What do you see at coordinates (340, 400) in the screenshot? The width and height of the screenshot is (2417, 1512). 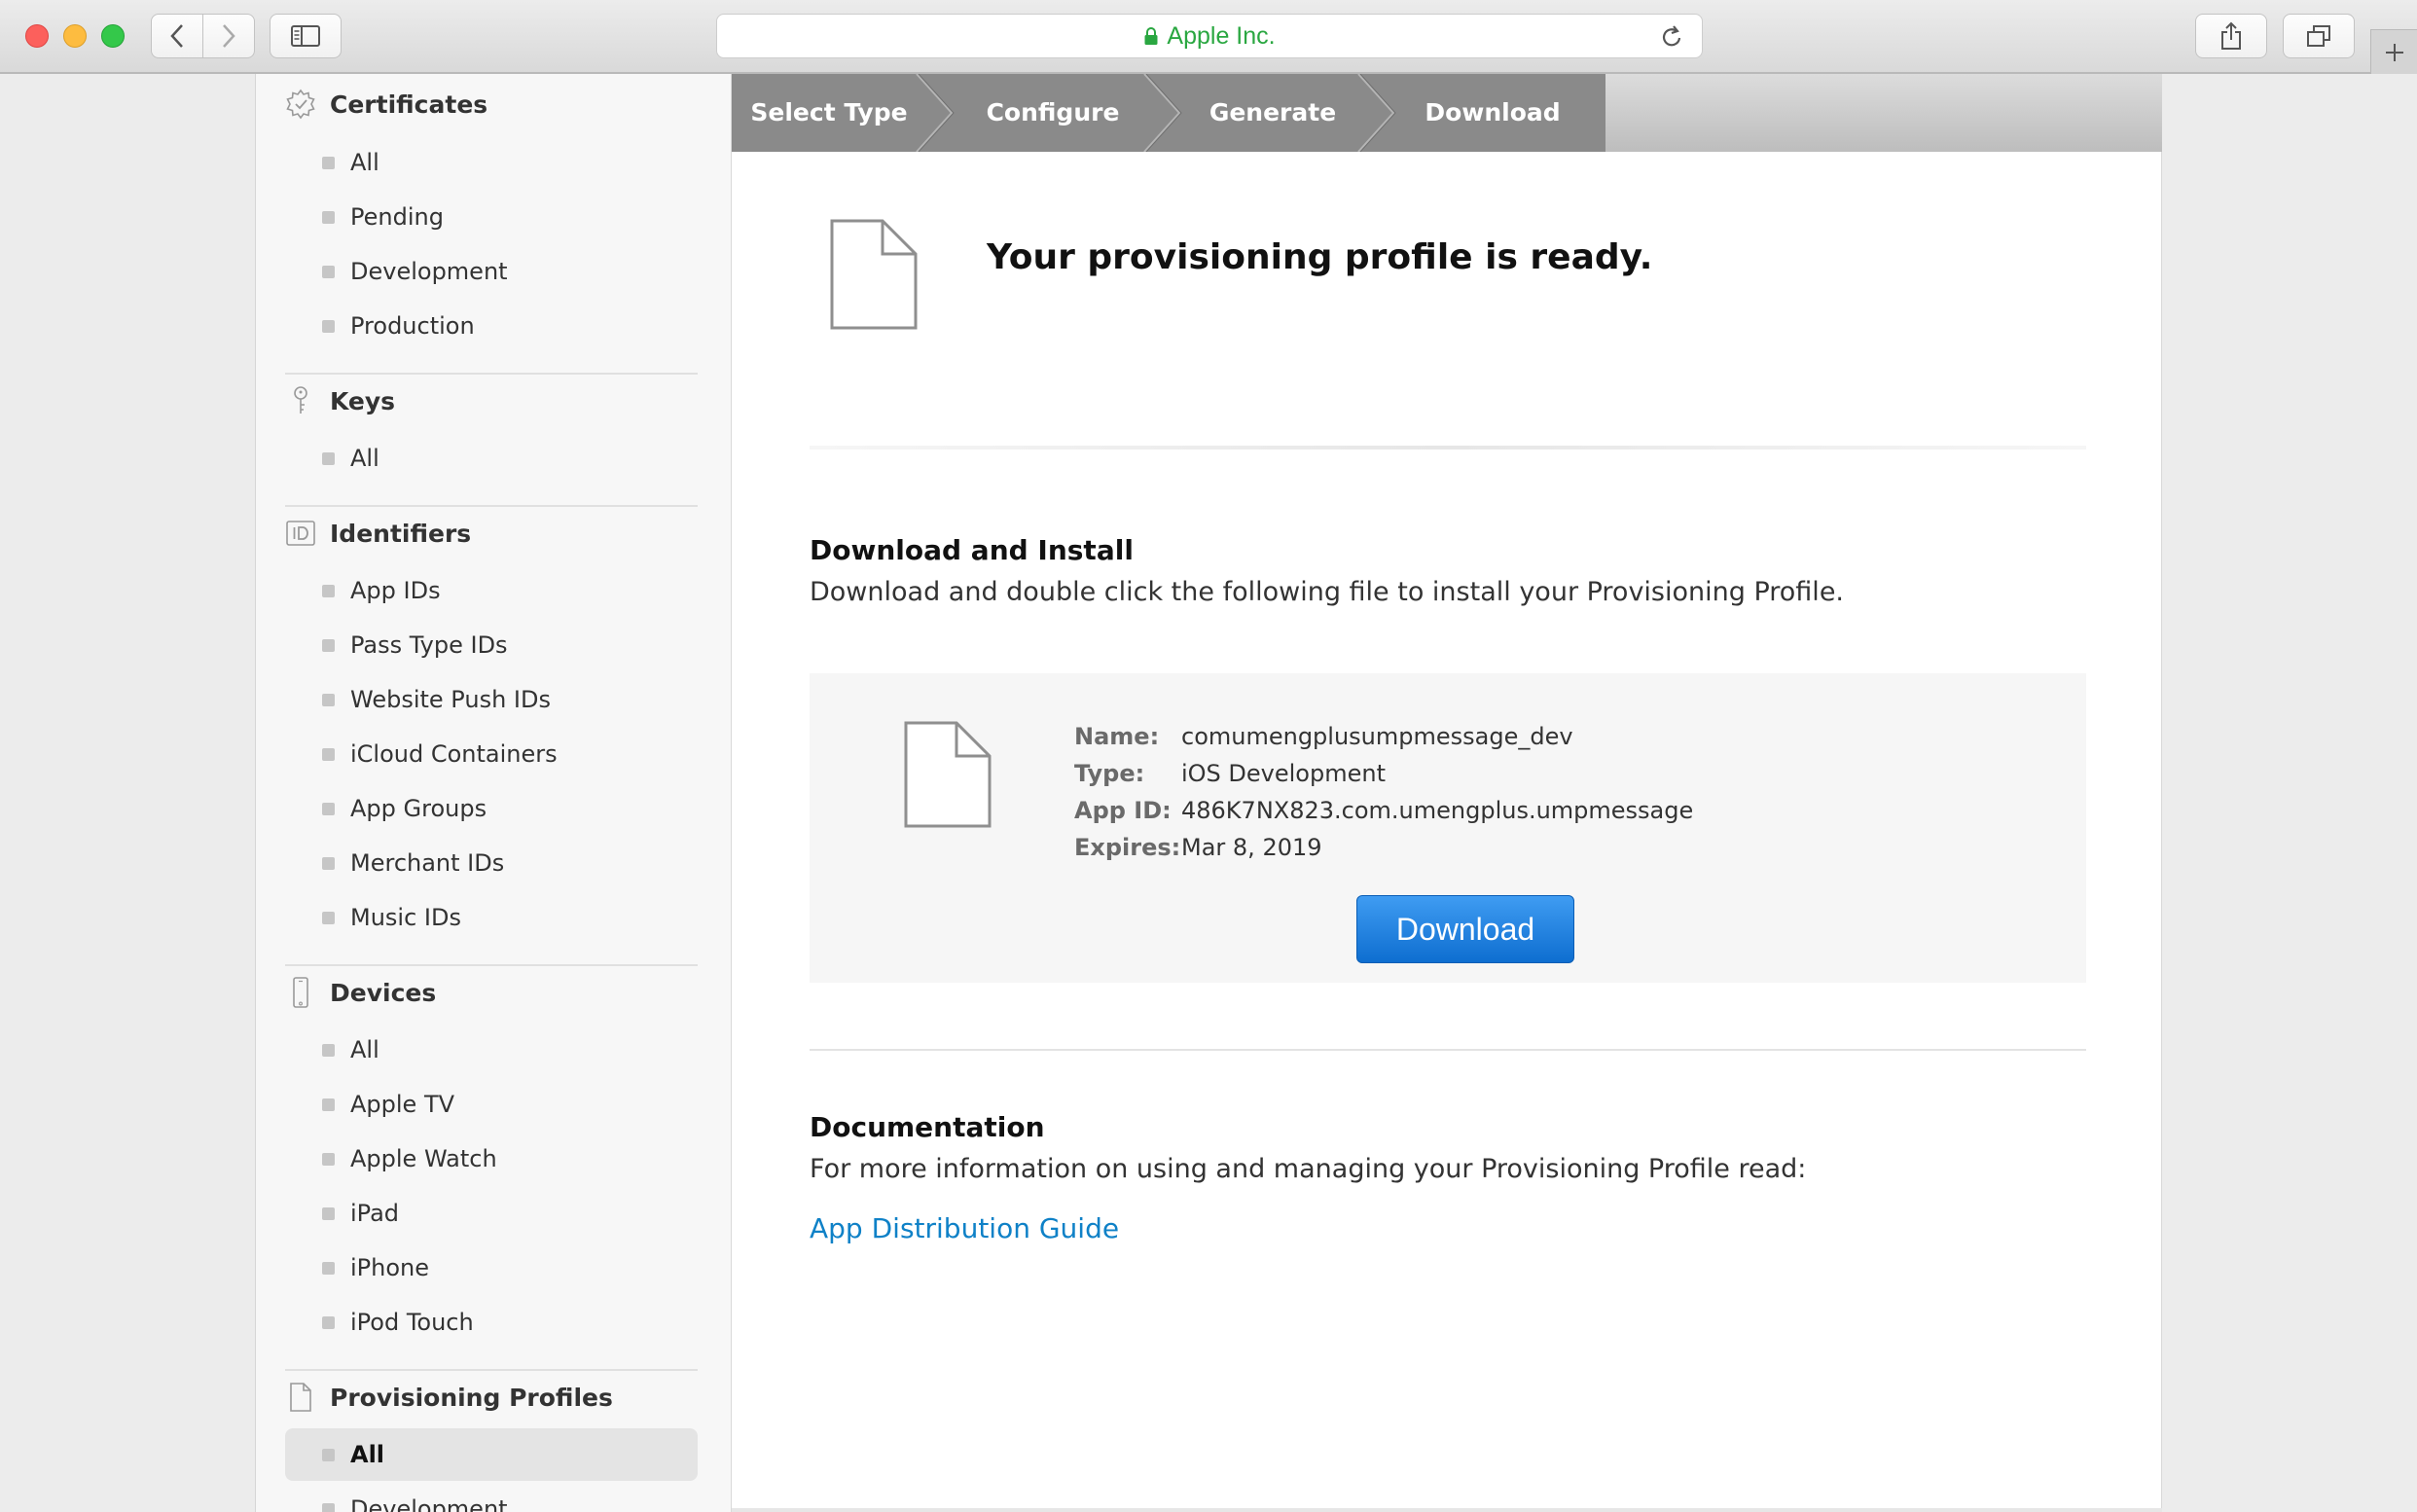 I see `sidebar-section-keys: Keys` at bounding box center [340, 400].